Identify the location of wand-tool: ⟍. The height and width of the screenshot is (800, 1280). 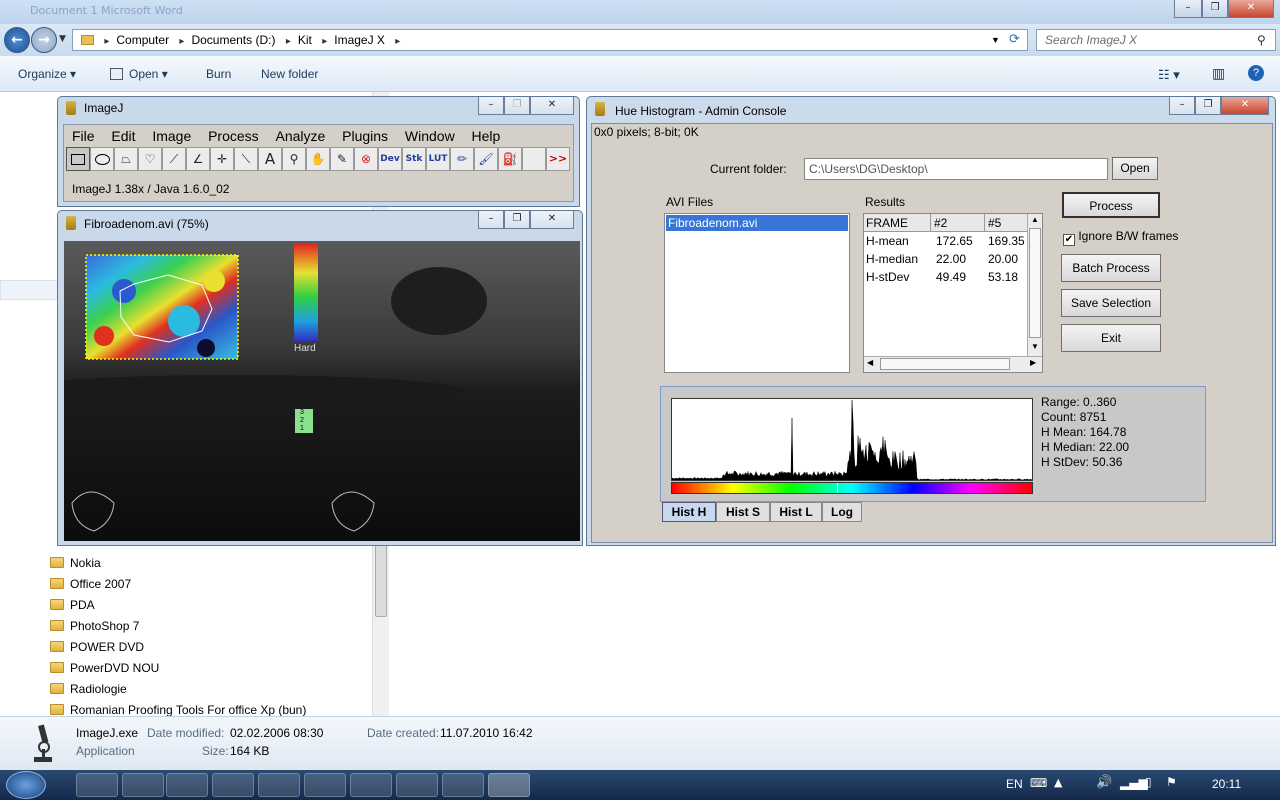
(246, 159).